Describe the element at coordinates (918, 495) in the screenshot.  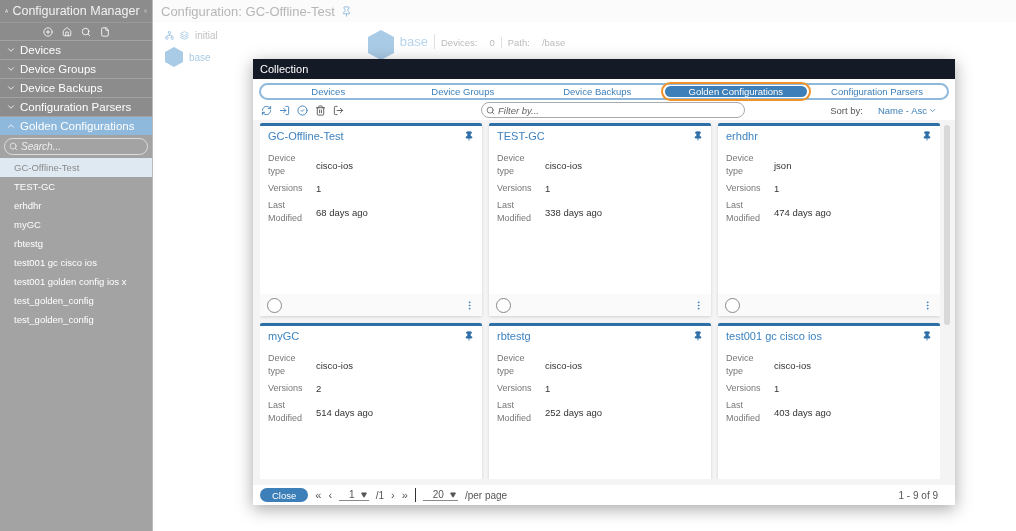
I see `result-range: 1 - 9 of 9` at that location.